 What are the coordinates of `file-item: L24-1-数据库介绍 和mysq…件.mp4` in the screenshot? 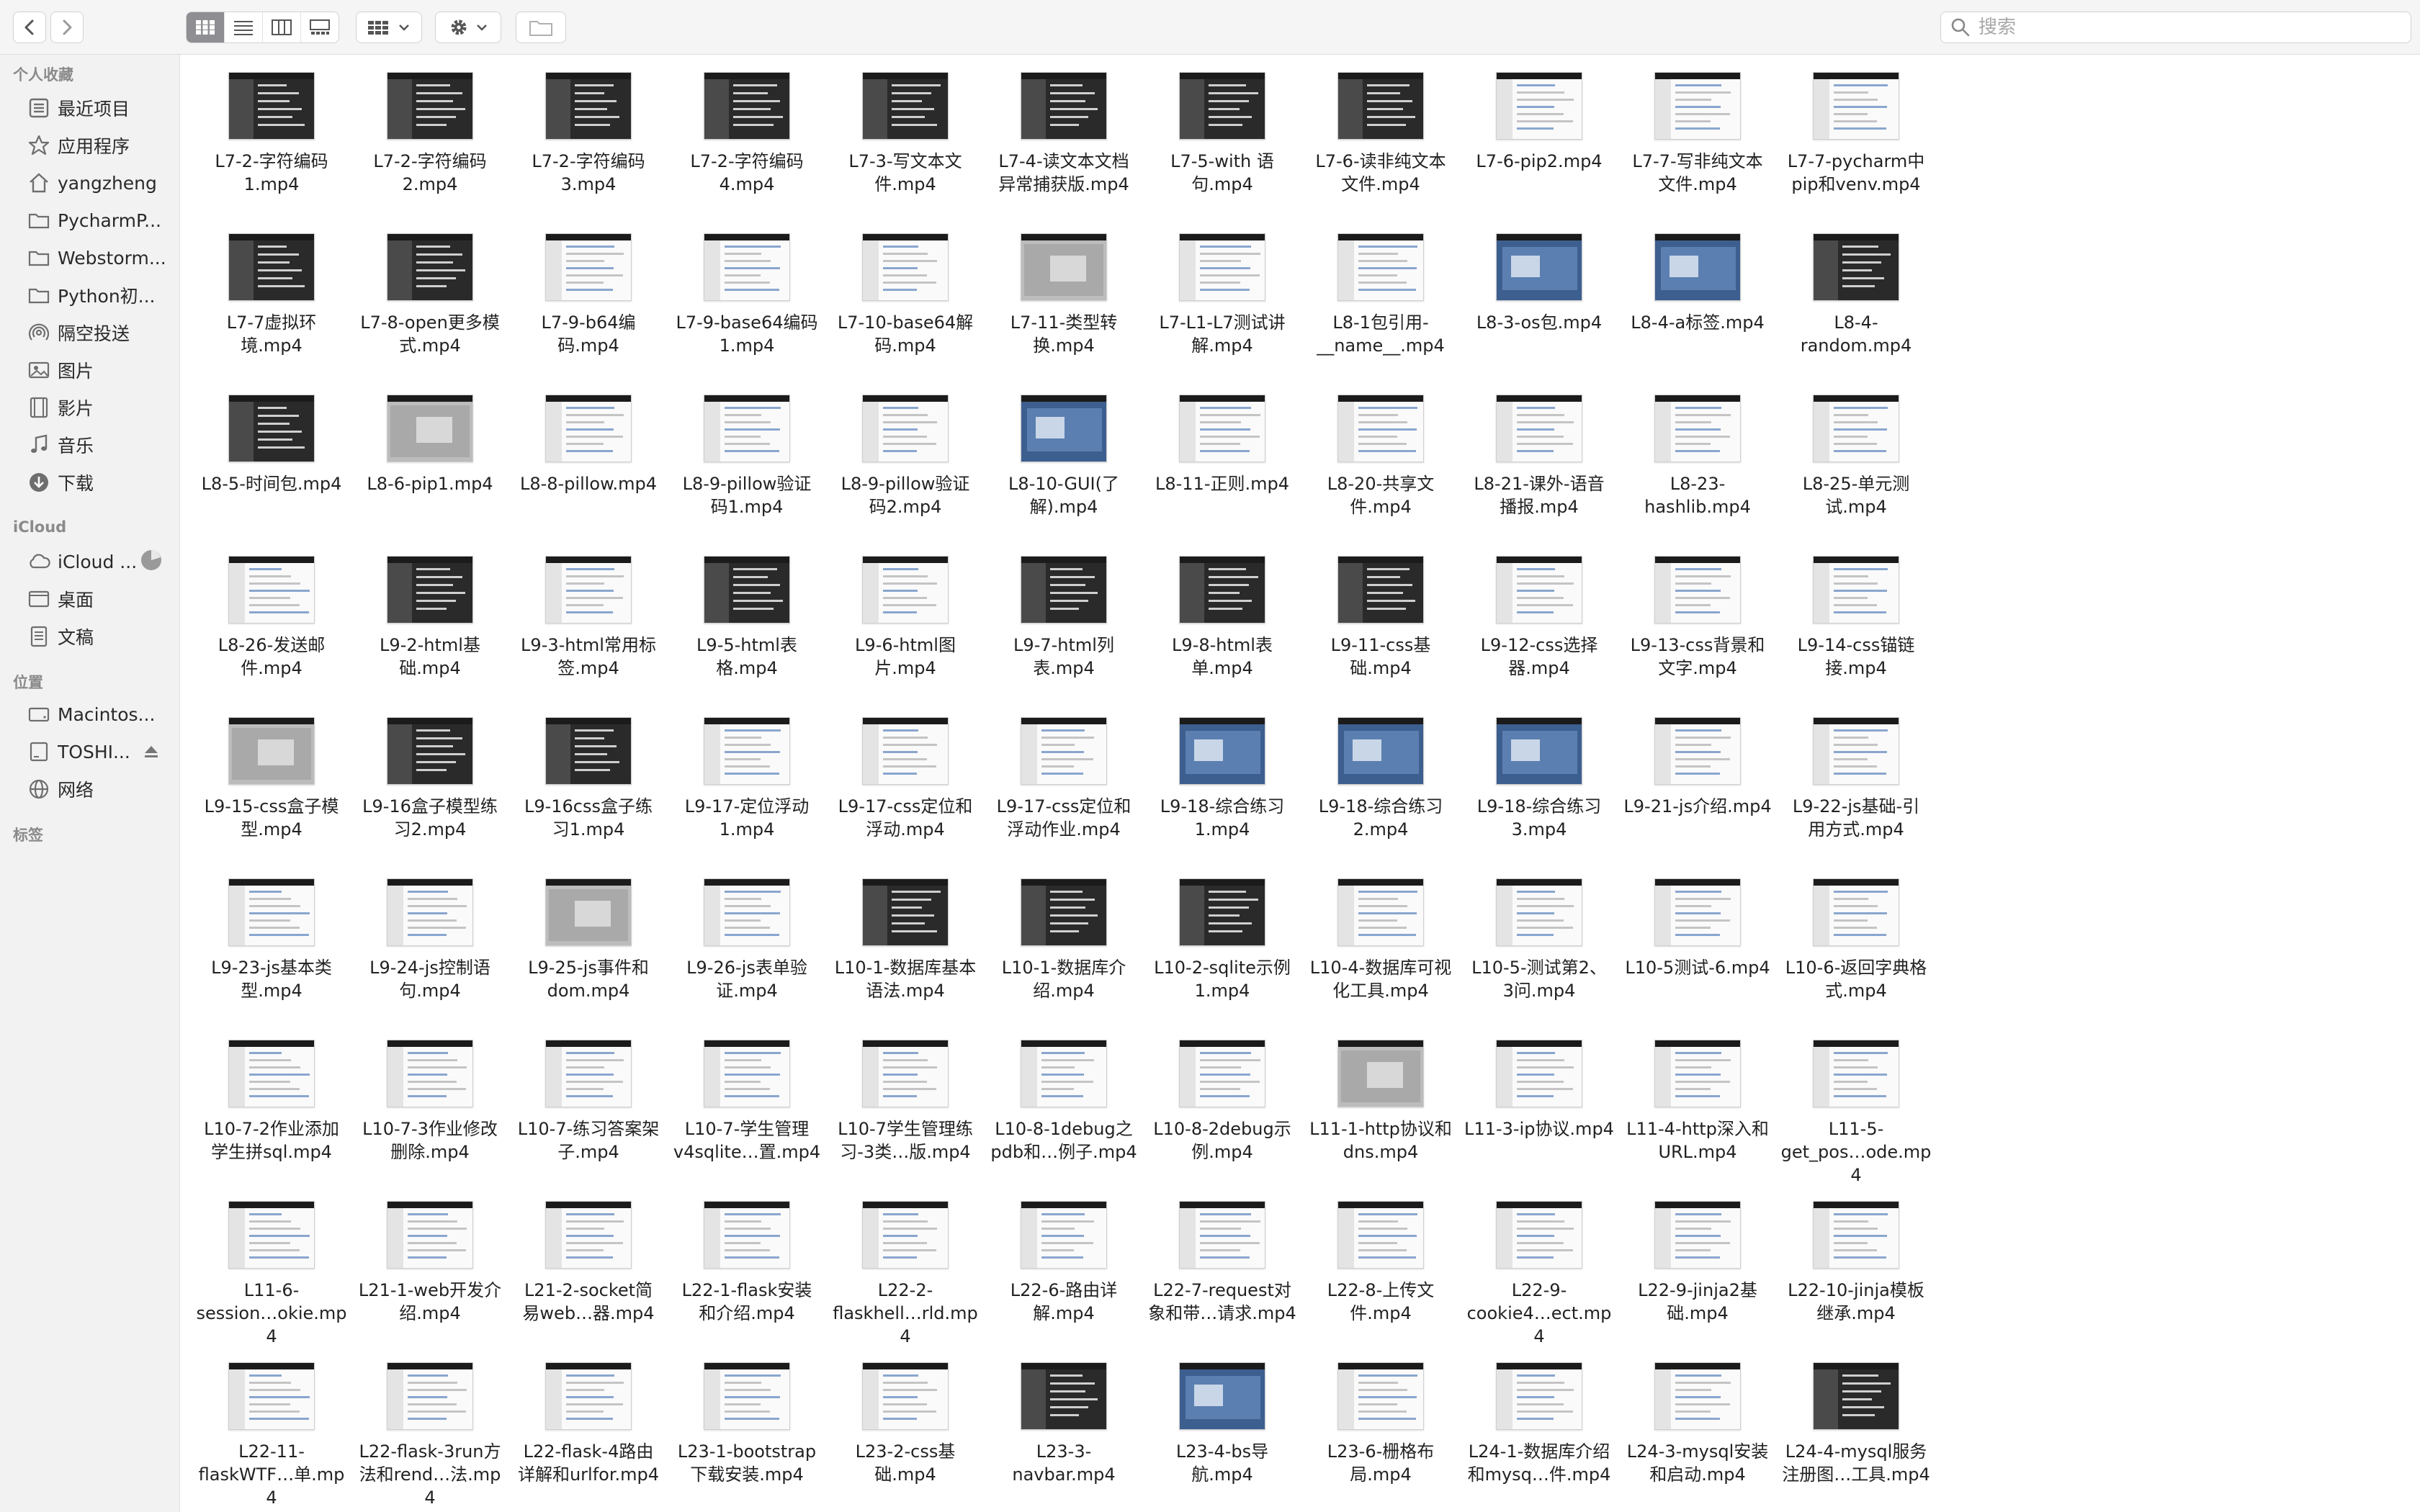 It's located at (1540, 1431).